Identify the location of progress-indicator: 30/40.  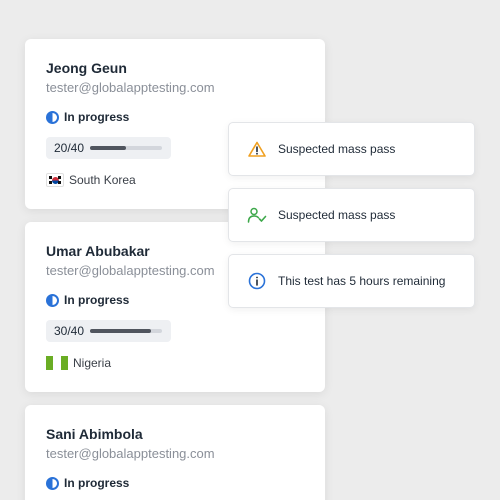
(108, 331).